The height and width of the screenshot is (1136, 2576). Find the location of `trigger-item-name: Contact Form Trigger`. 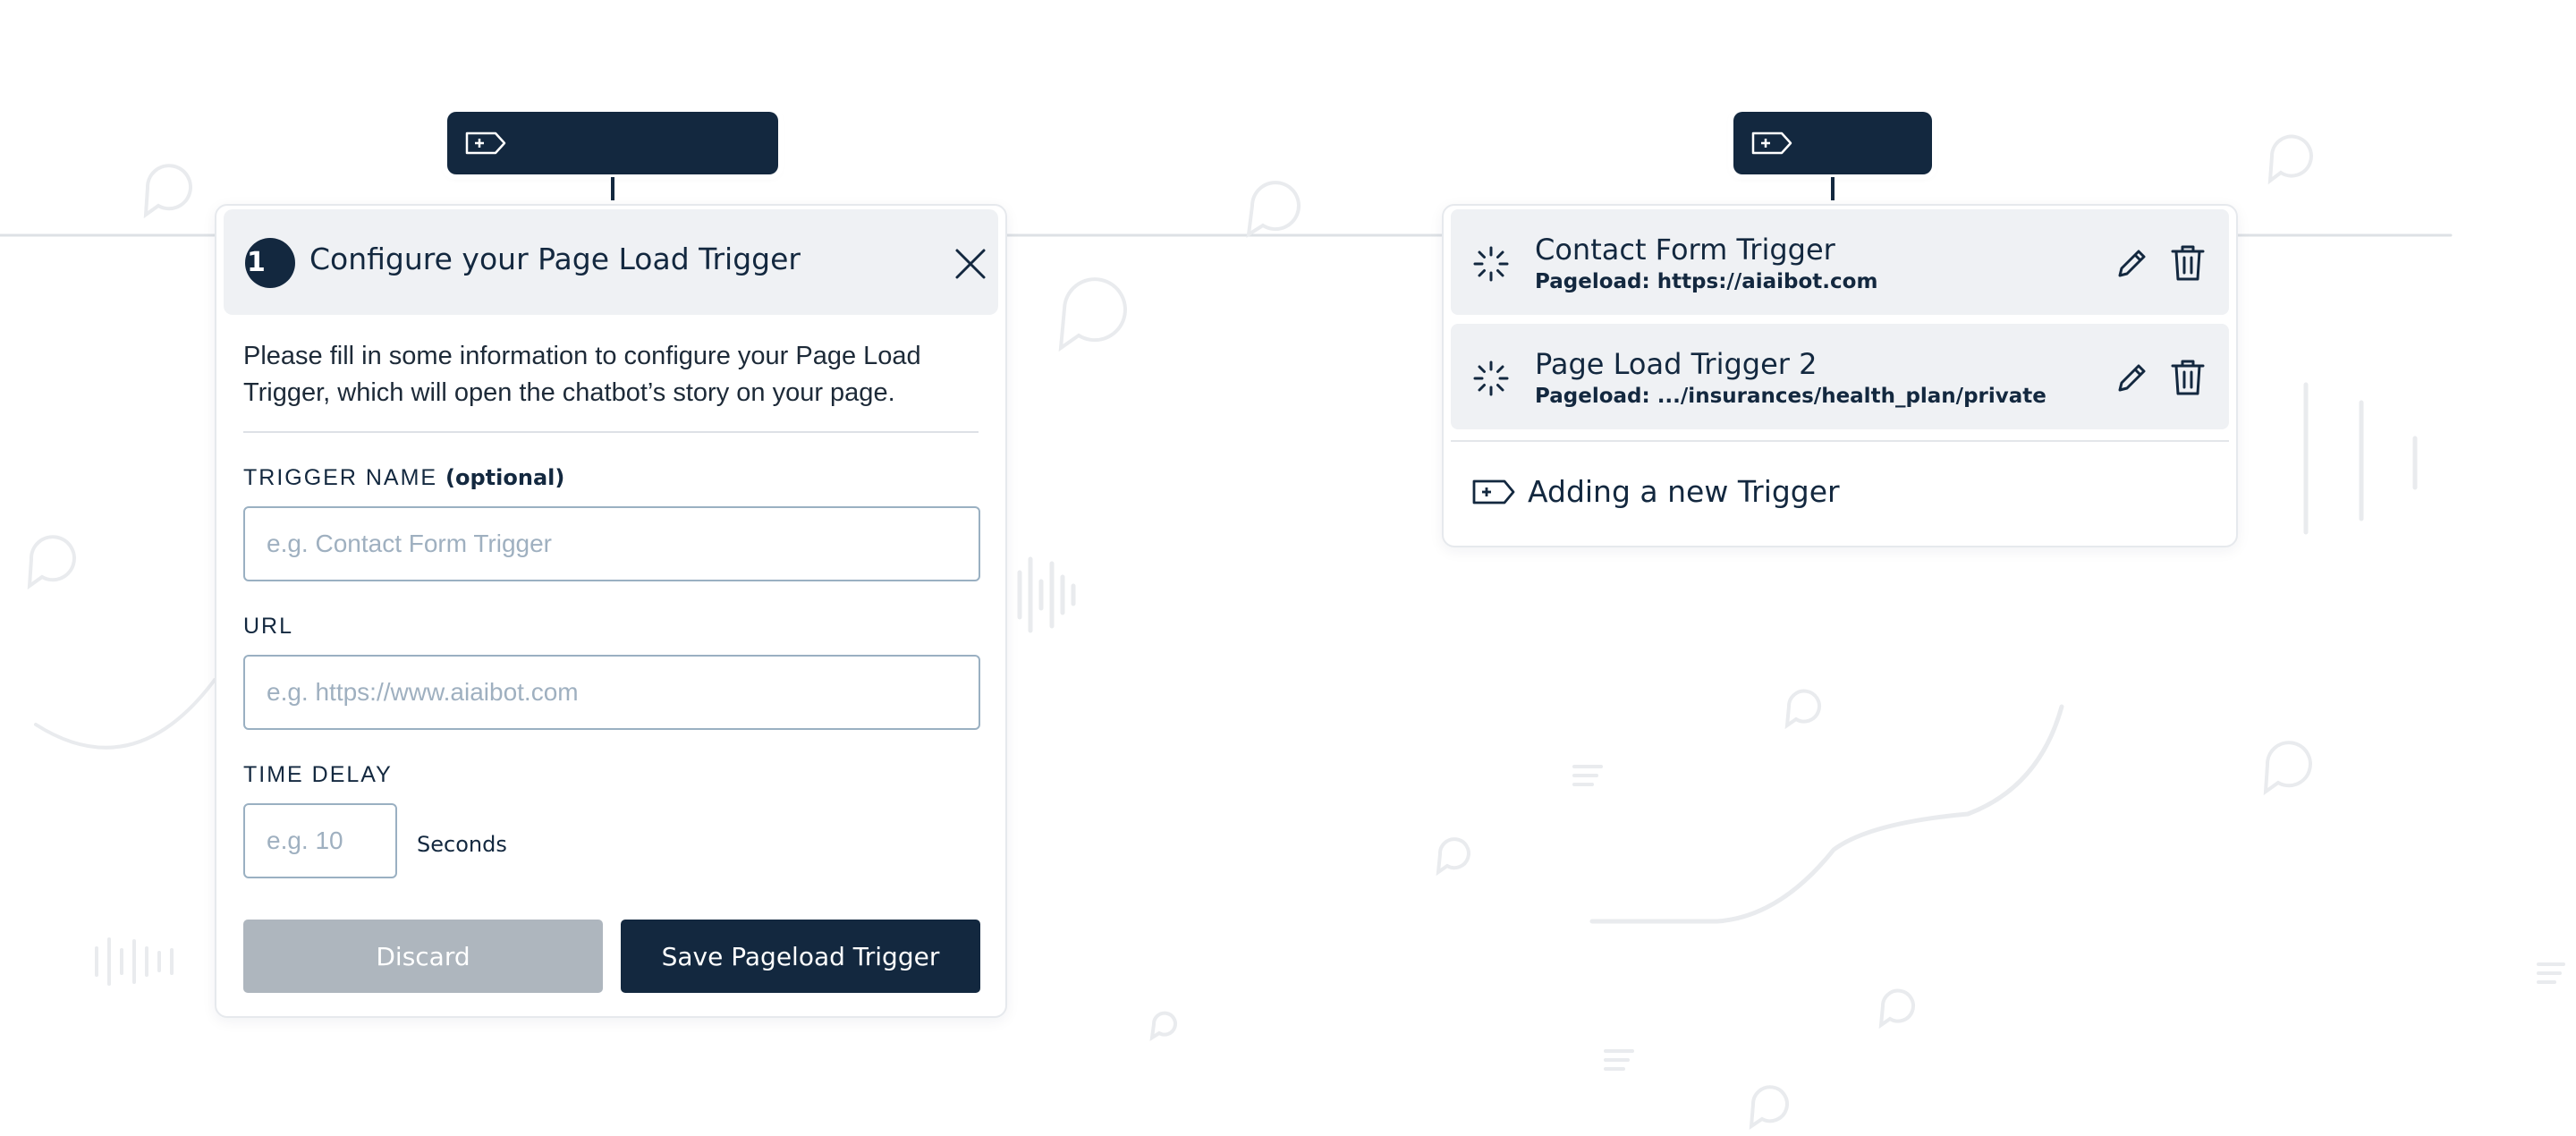

trigger-item-name: Contact Form Trigger is located at coordinates (1685, 250).